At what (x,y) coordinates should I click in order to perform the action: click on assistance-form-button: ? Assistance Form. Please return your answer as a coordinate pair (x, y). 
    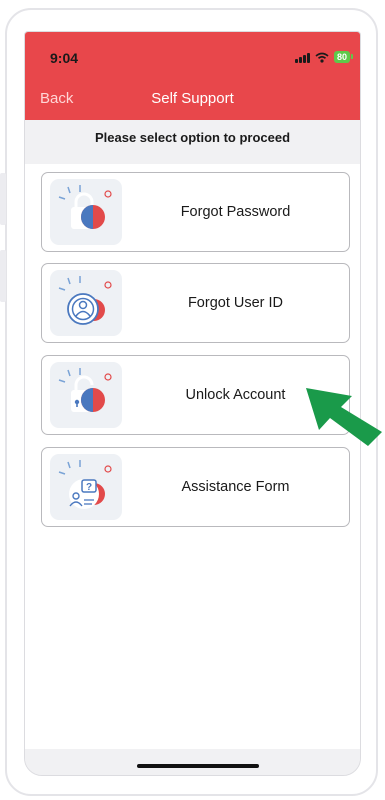
    Looking at the image, I should click on (195, 487).